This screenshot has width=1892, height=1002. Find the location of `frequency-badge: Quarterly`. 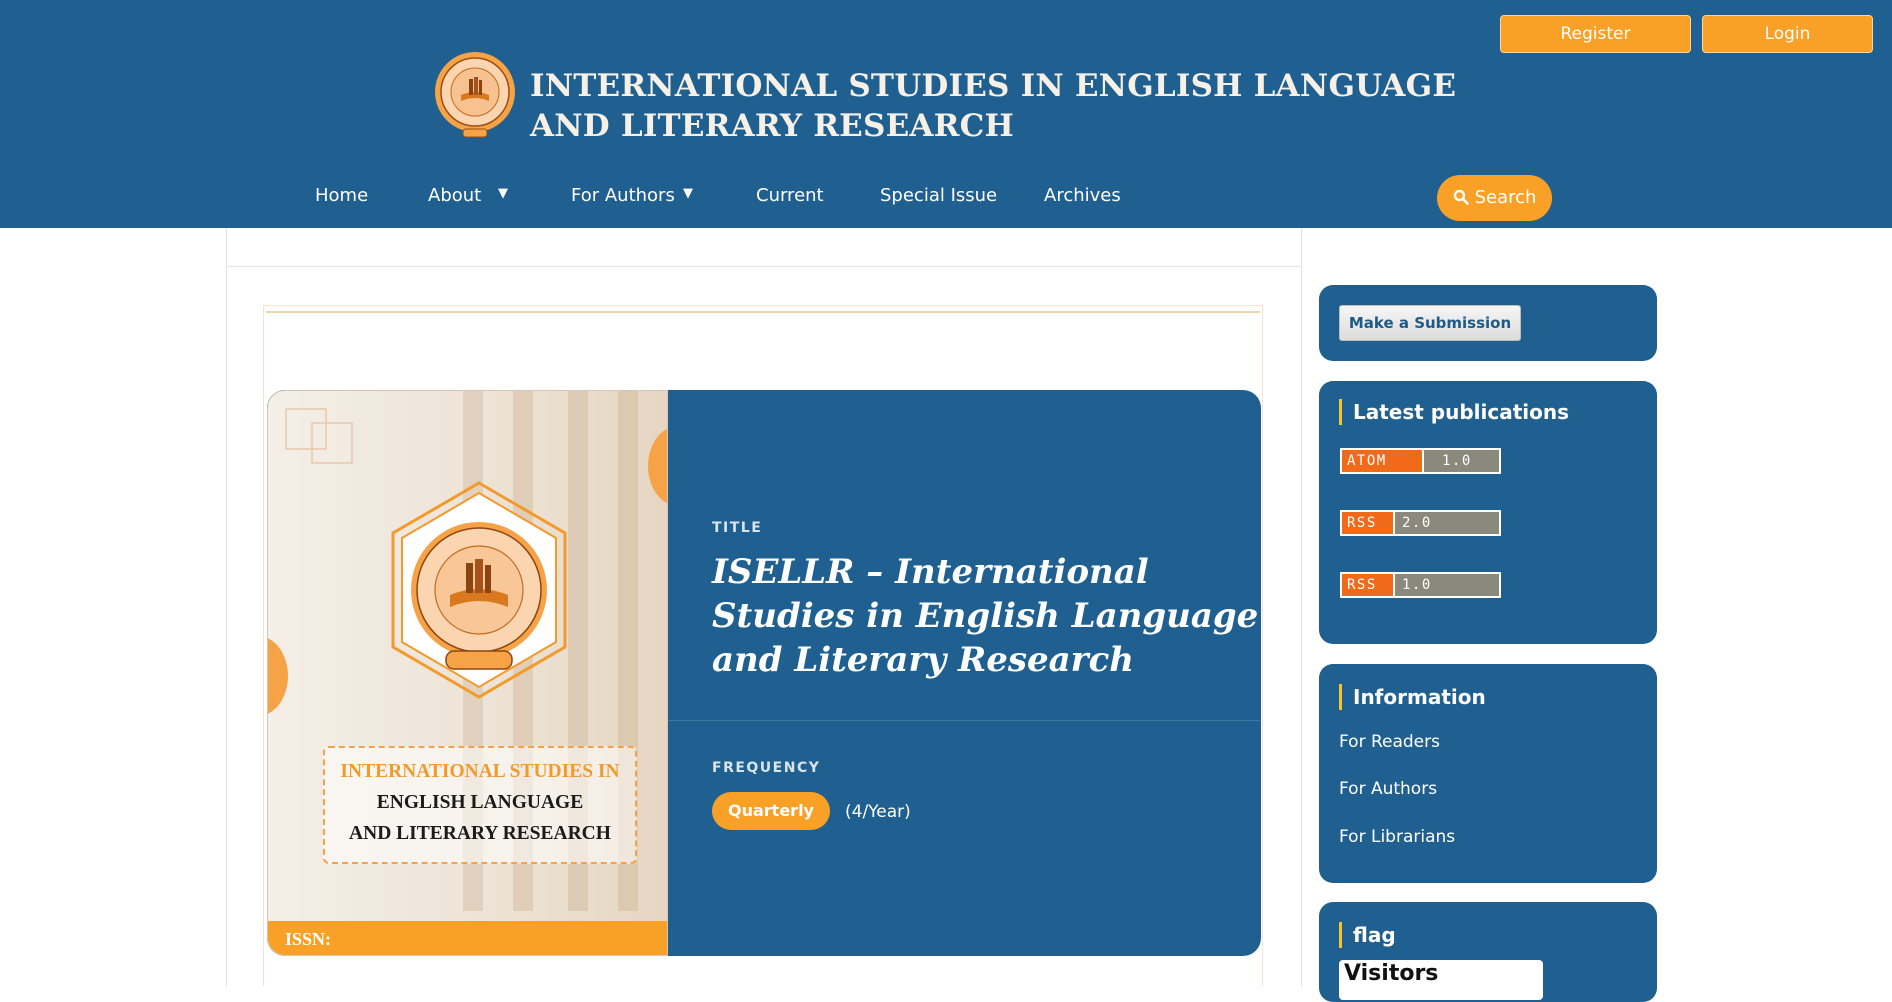

frequency-badge: Quarterly is located at coordinates (771, 811).